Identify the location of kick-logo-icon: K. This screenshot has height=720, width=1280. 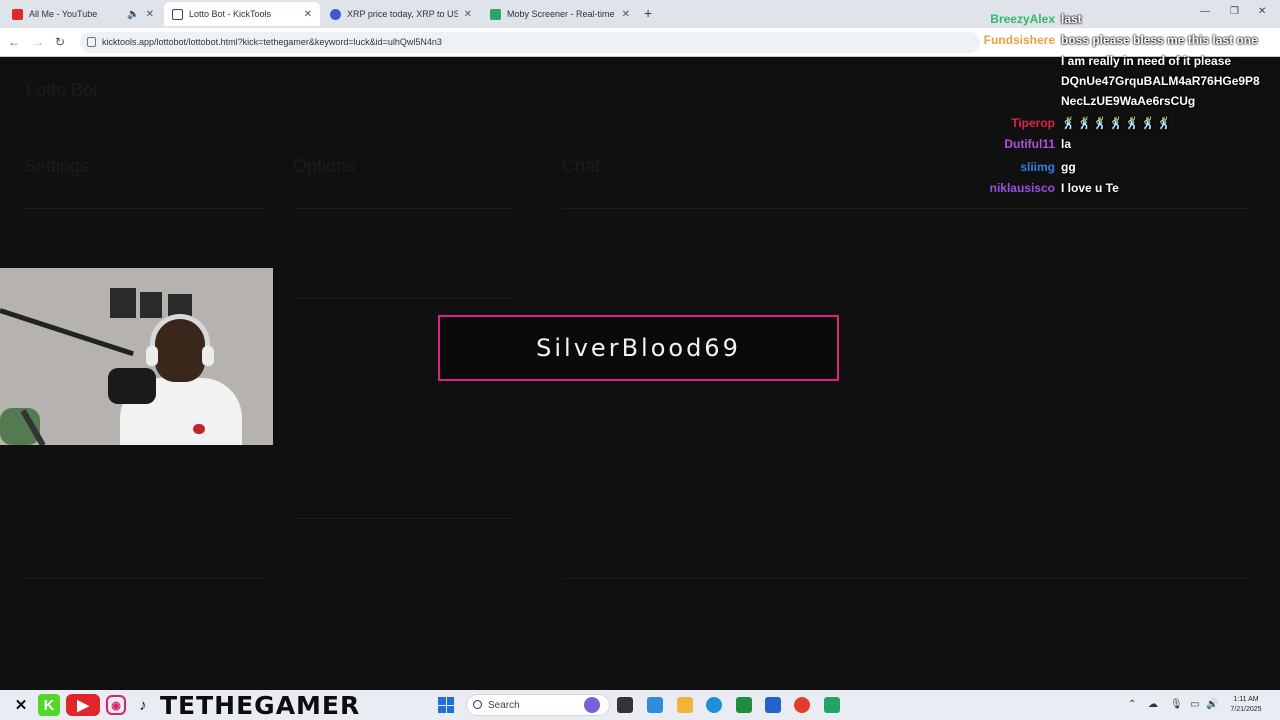
(49, 705).